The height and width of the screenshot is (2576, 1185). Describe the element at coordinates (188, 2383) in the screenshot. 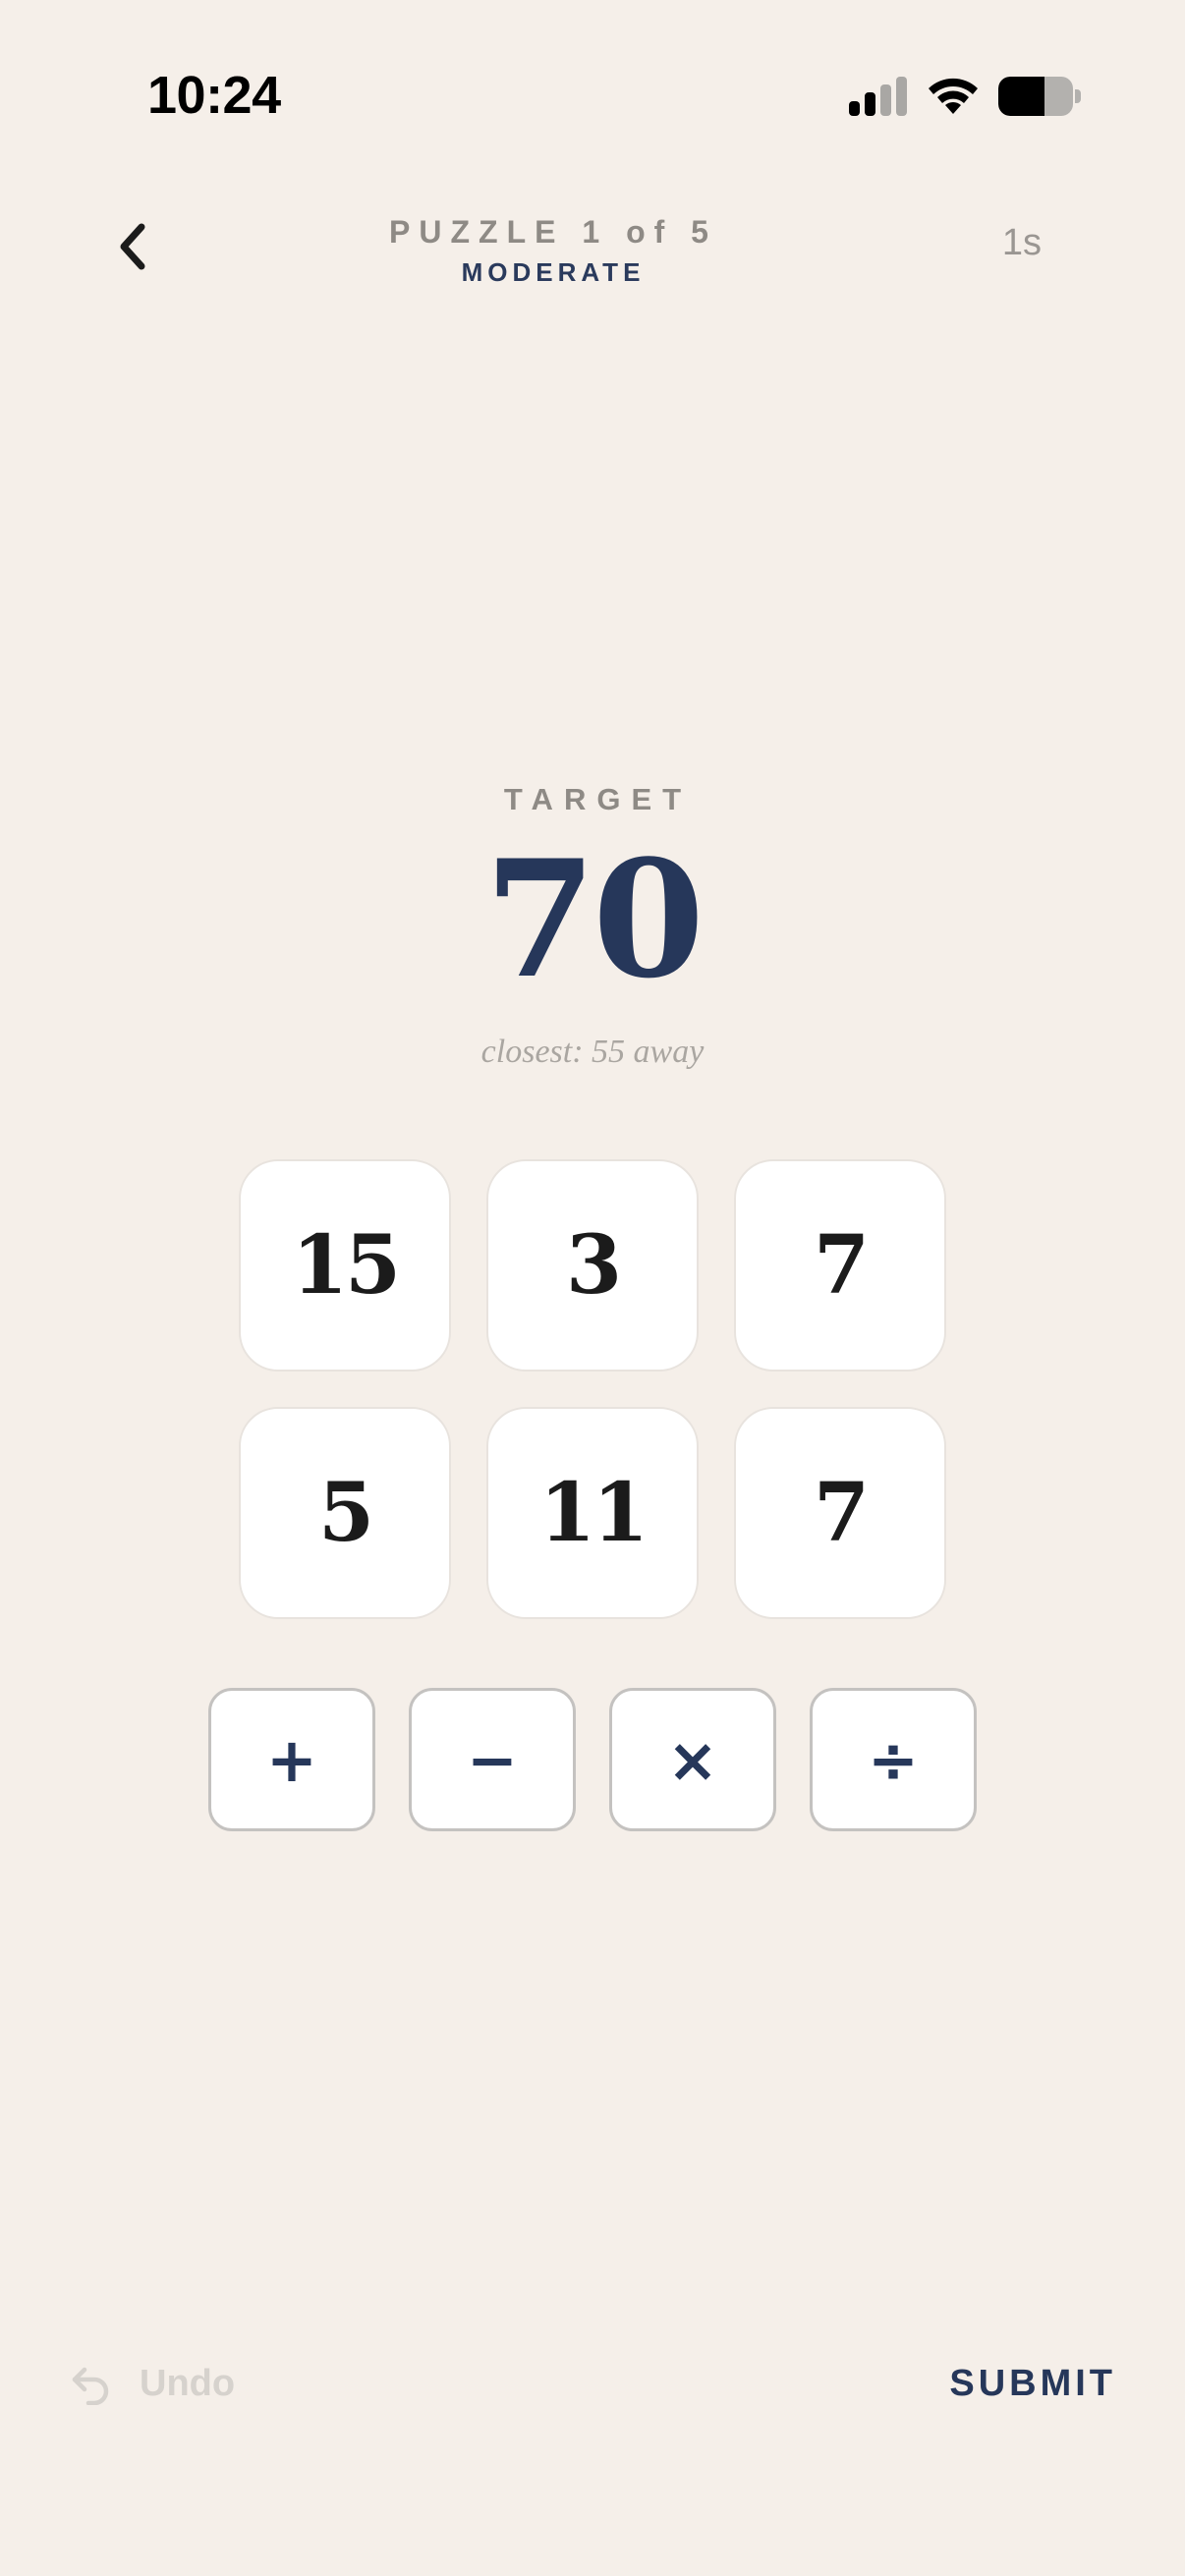

I see `undo-label: Undo` at that location.